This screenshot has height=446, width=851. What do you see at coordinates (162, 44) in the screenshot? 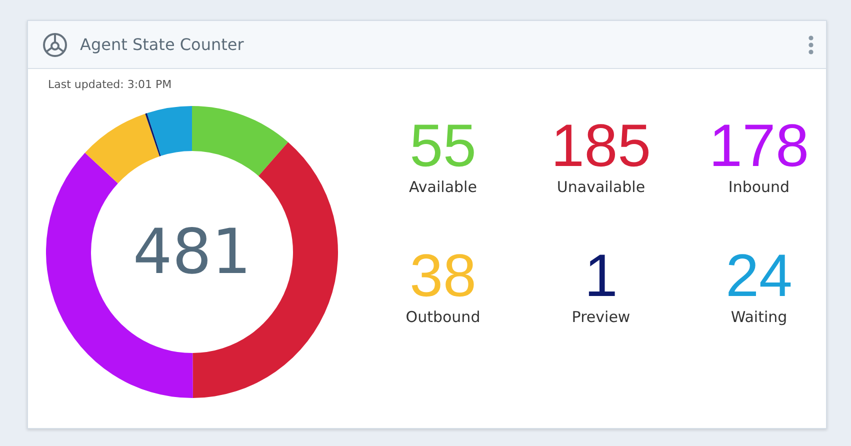
I see `widget-title: Agent State Counter` at bounding box center [162, 44].